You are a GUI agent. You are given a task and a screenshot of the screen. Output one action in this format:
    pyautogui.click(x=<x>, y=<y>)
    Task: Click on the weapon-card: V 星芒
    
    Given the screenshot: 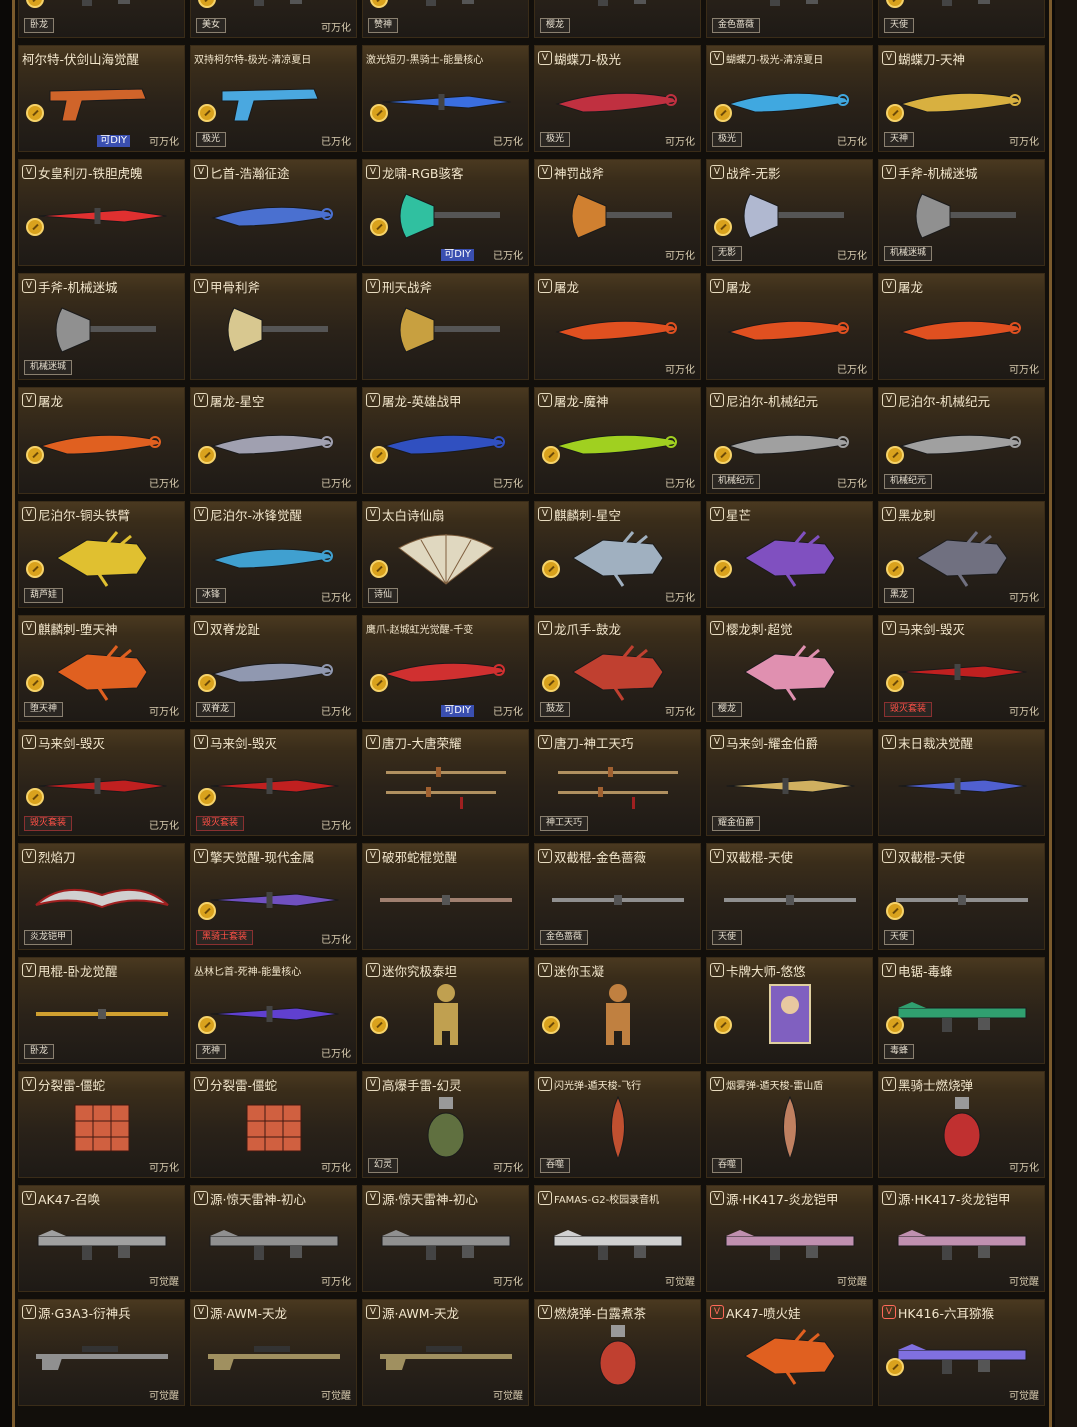 What is the action you would take?
    pyautogui.click(x=789, y=554)
    